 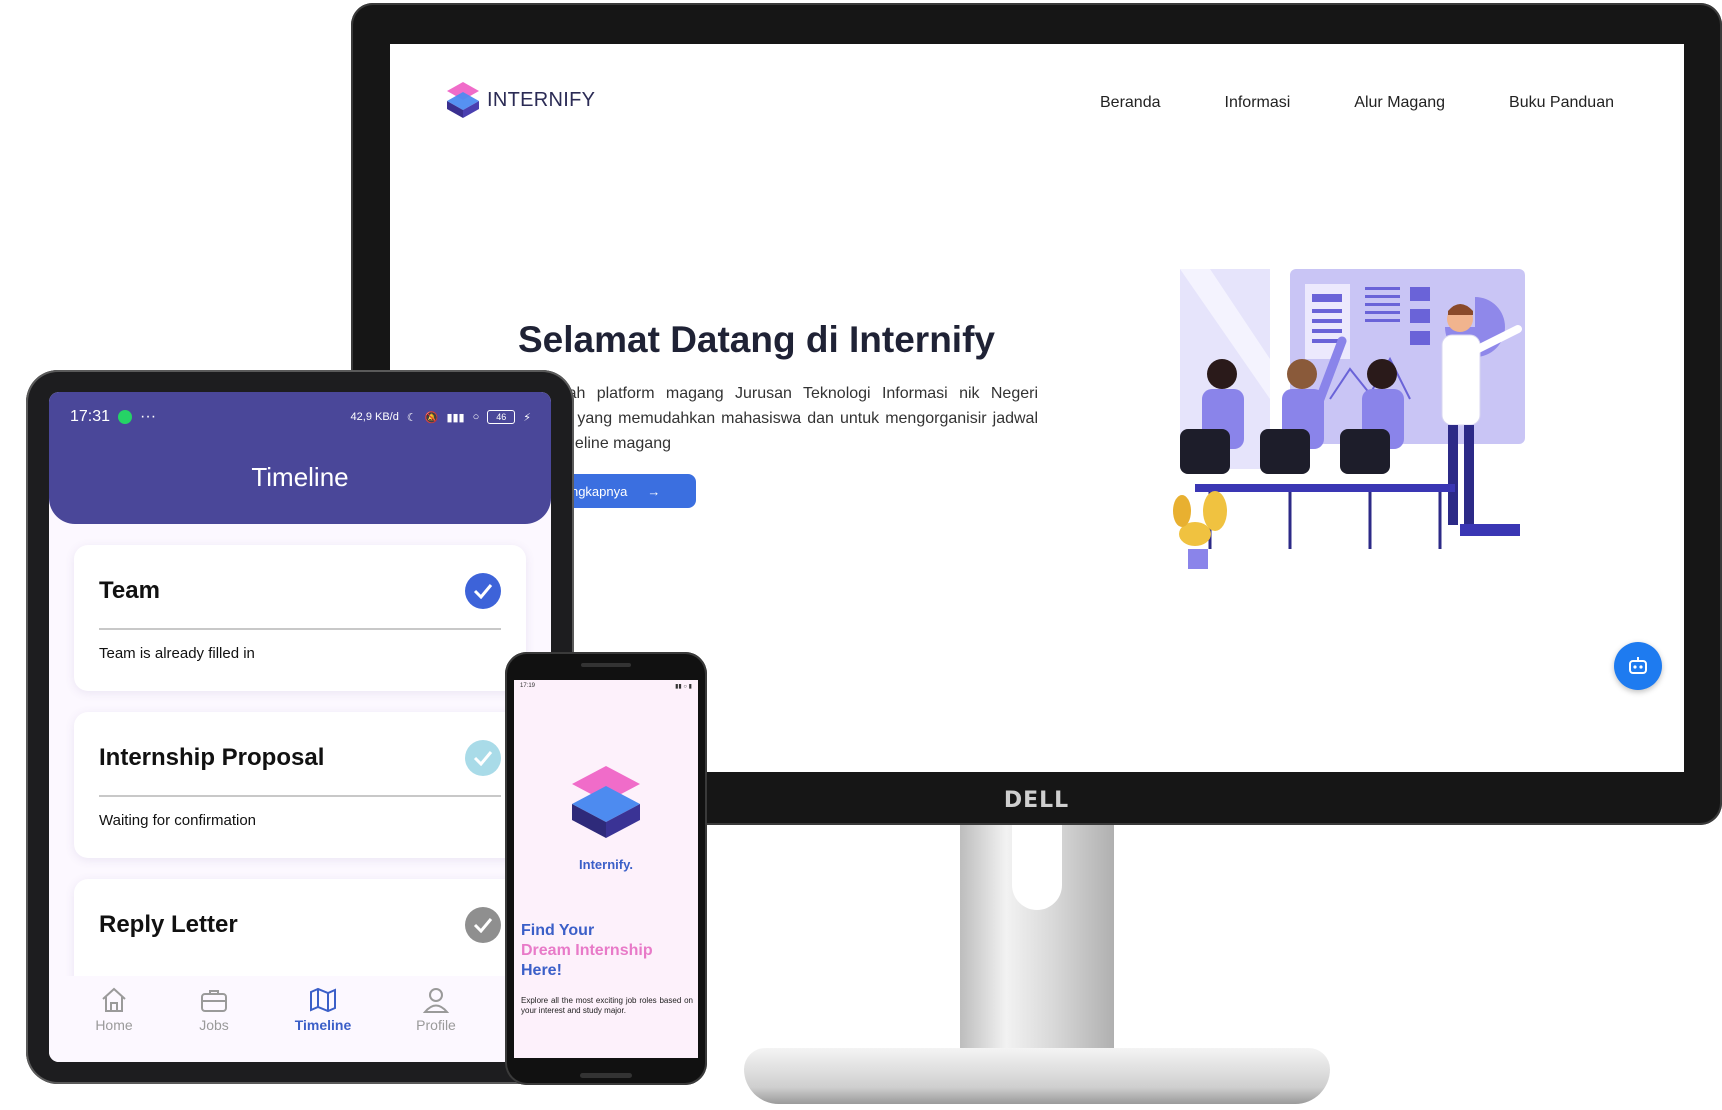 What do you see at coordinates (431, 417) in the screenshot?
I see `mute-icon: 🔕` at bounding box center [431, 417].